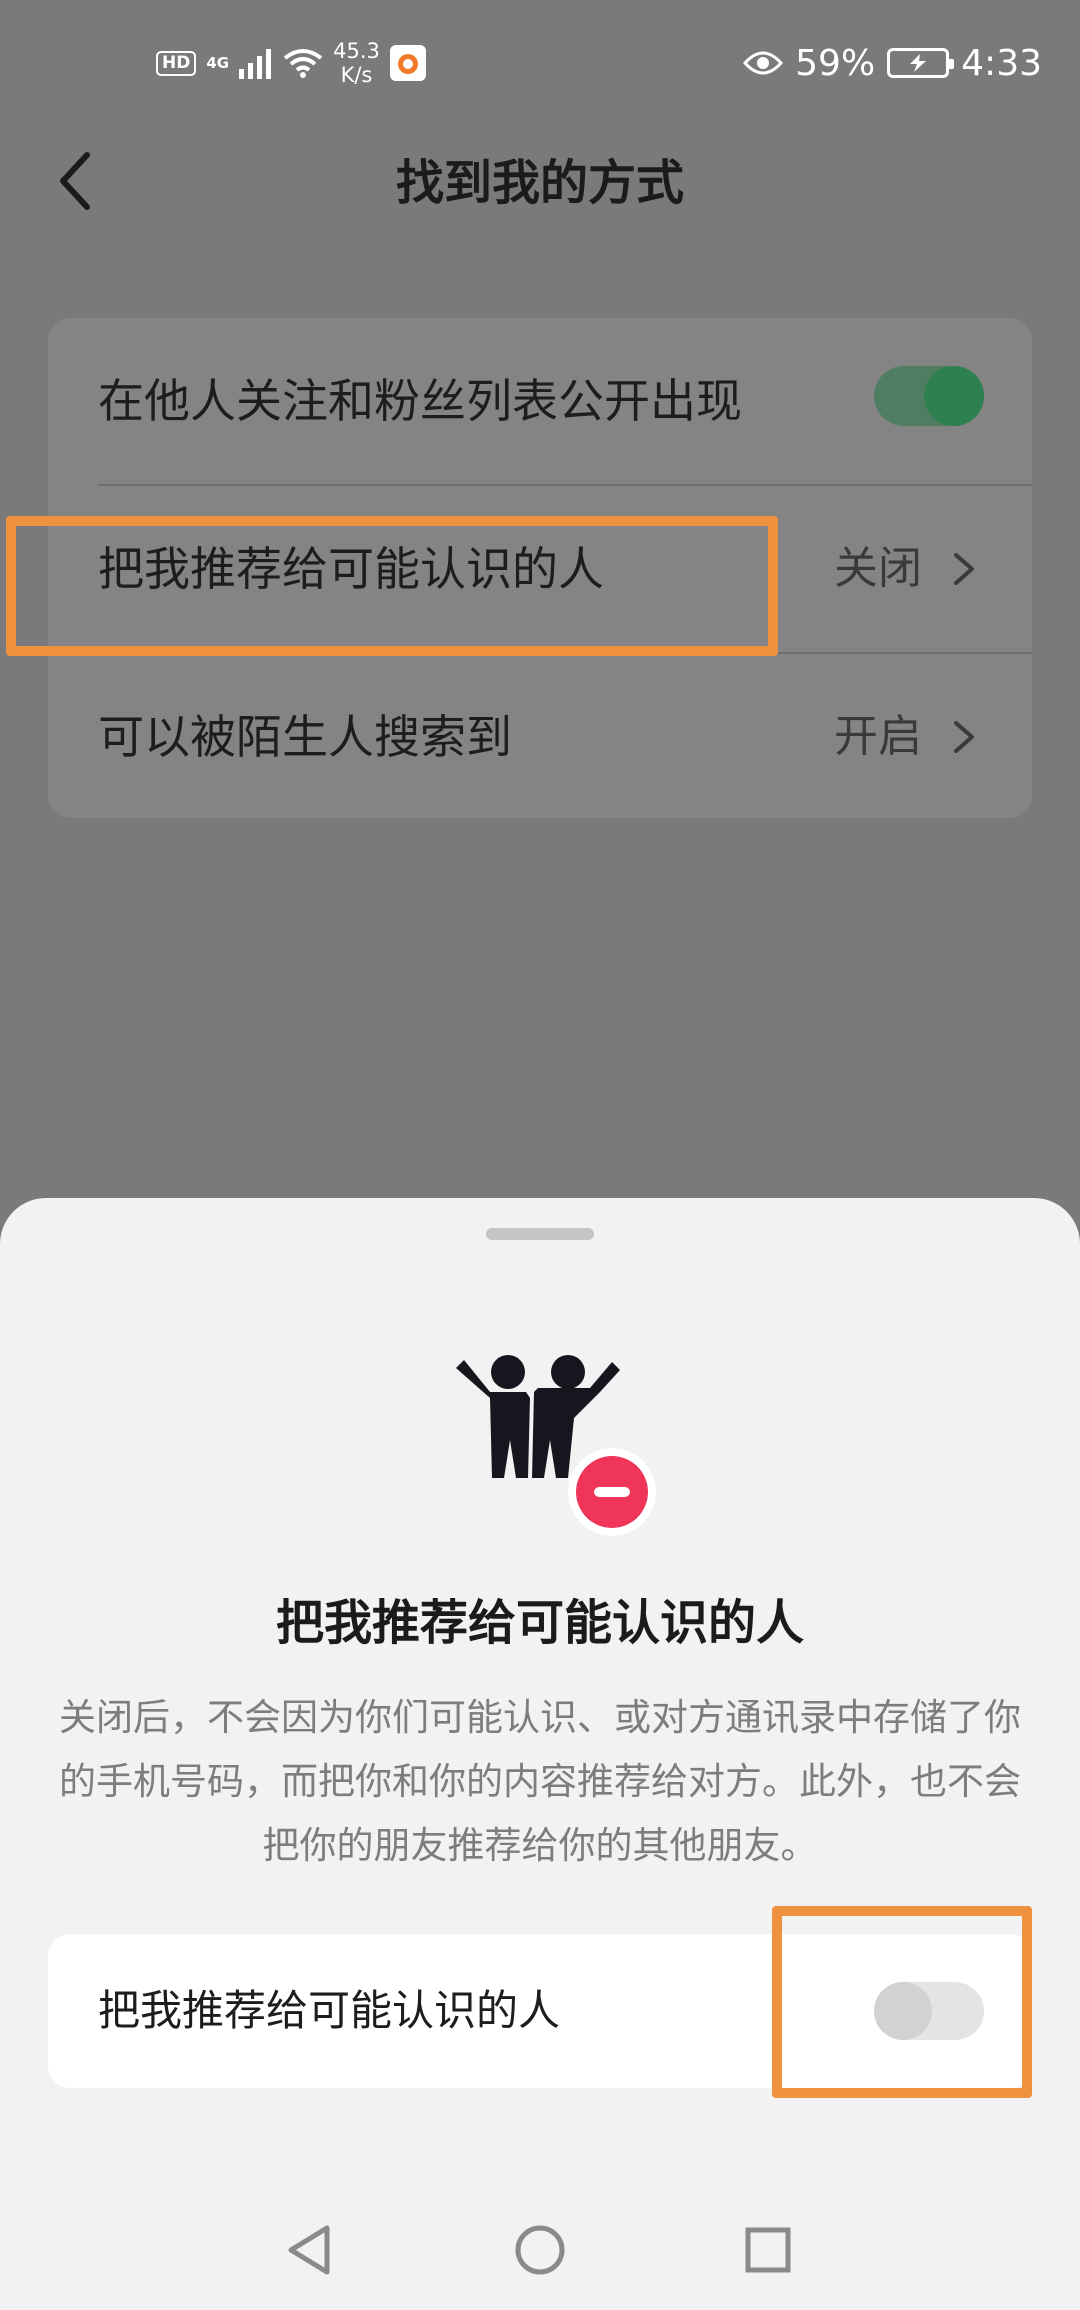 The image size is (1080, 2310). I want to click on system-nav-bar, so click(540, 2250).